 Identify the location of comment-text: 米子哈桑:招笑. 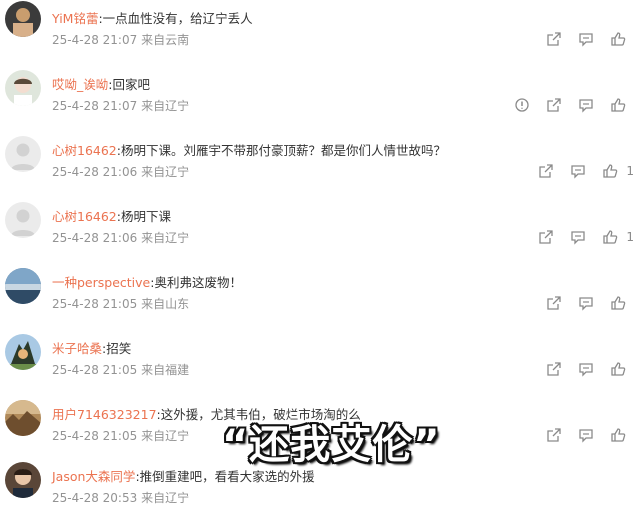
(91, 347).